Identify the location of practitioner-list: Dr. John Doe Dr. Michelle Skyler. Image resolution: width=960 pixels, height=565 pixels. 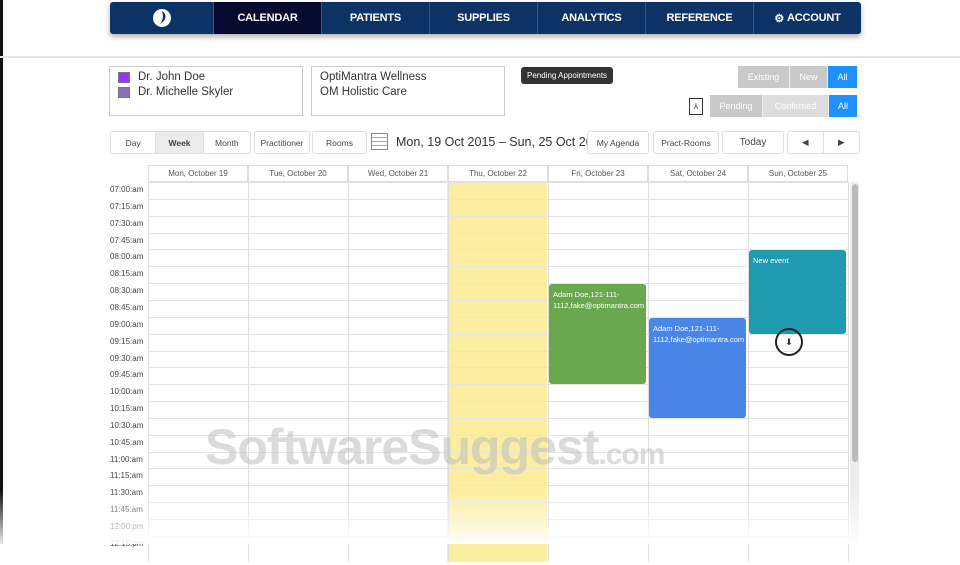
(206, 91).